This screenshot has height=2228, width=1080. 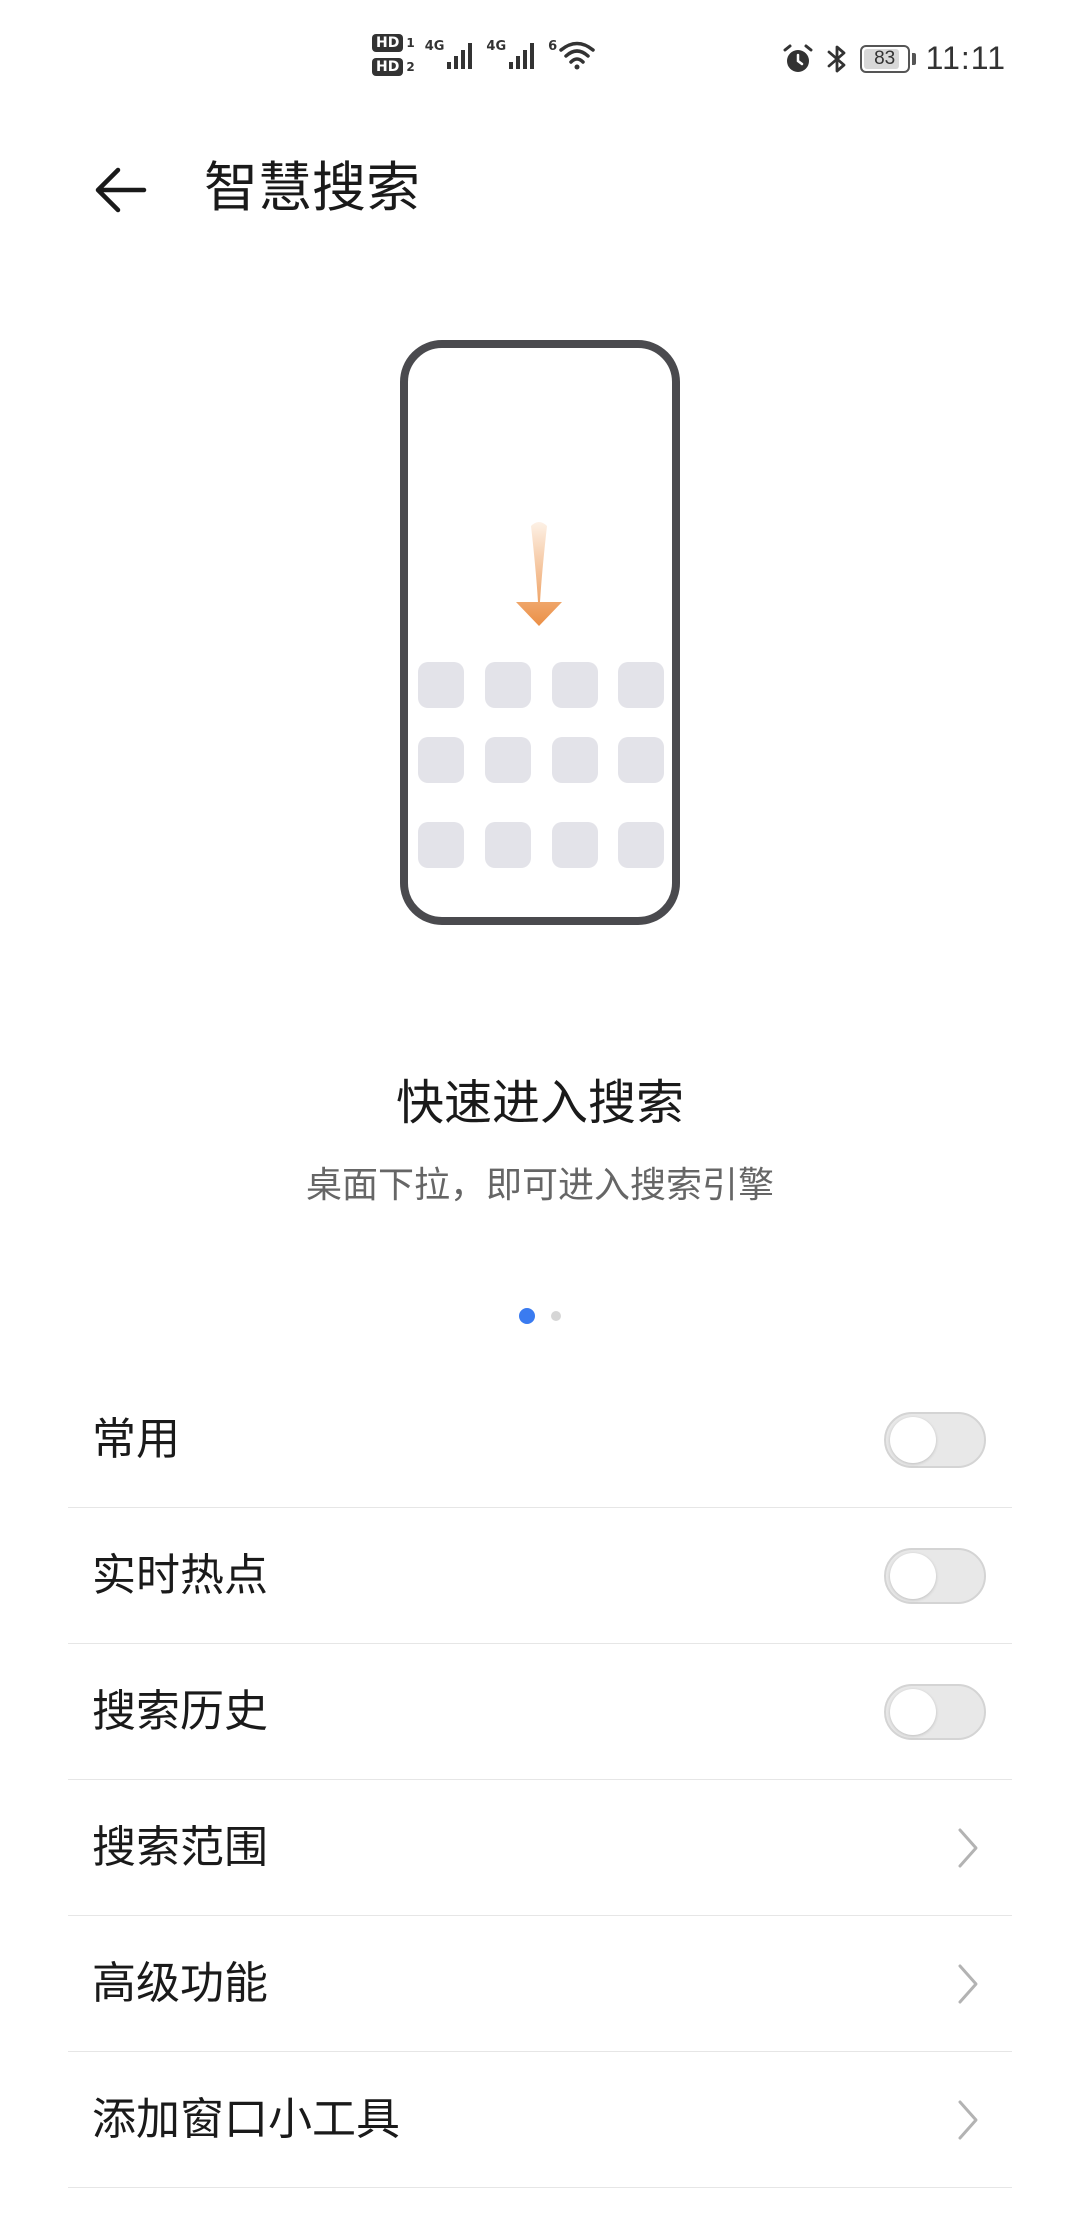 What do you see at coordinates (540, 2120) in the screenshot?
I see `settings-item-add-widget: 添加窗口小工具` at bounding box center [540, 2120].